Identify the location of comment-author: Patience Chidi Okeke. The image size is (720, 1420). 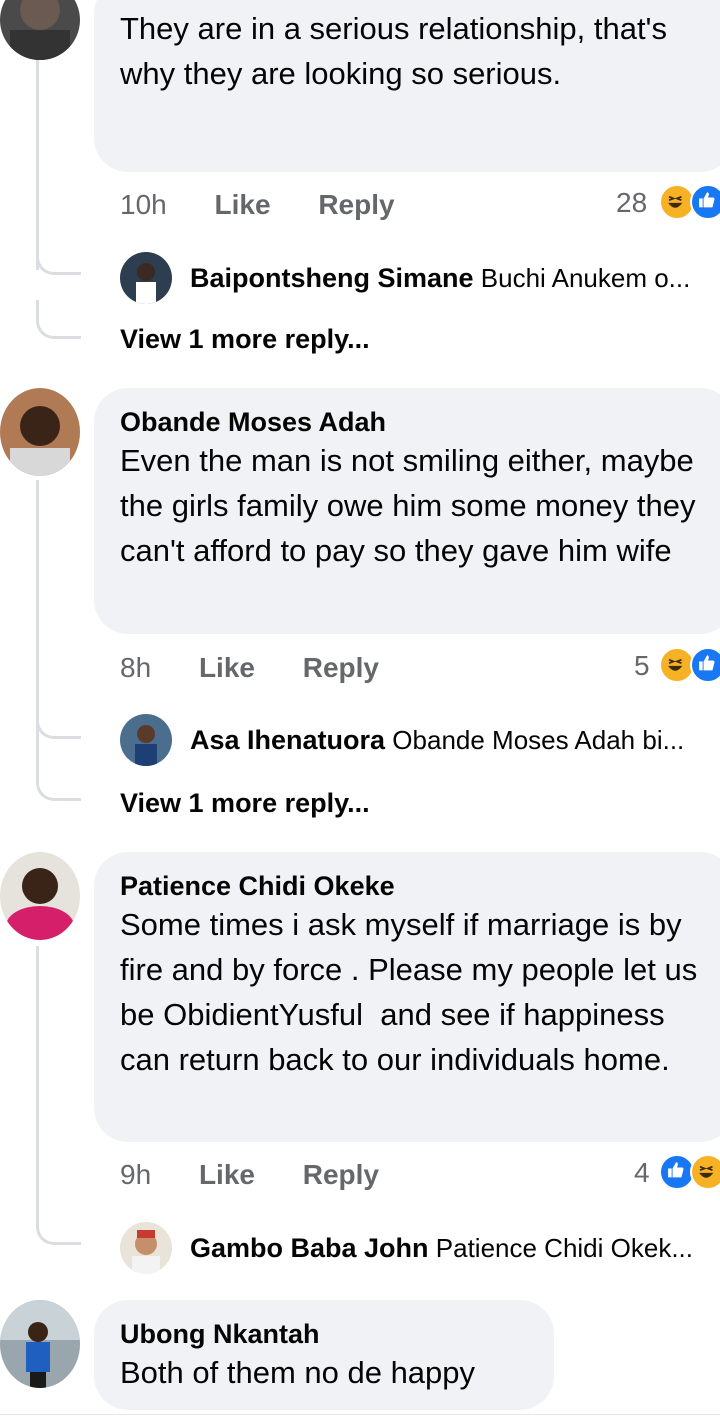
(420, 886).